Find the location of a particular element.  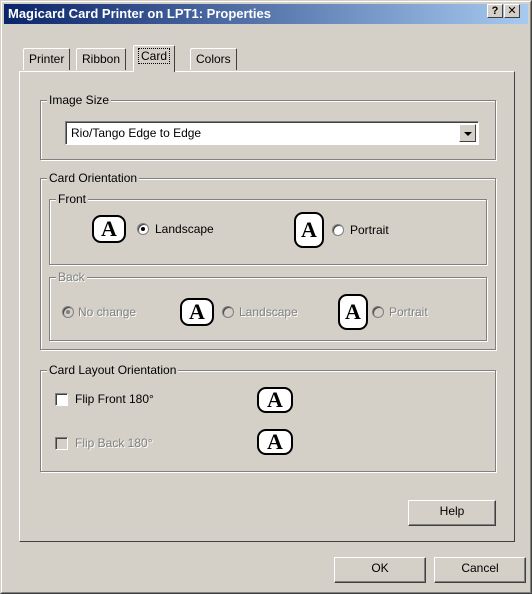

image-size-group: Image Size Rio/Tango Edge to Edge is located at coordinates (268, 126).